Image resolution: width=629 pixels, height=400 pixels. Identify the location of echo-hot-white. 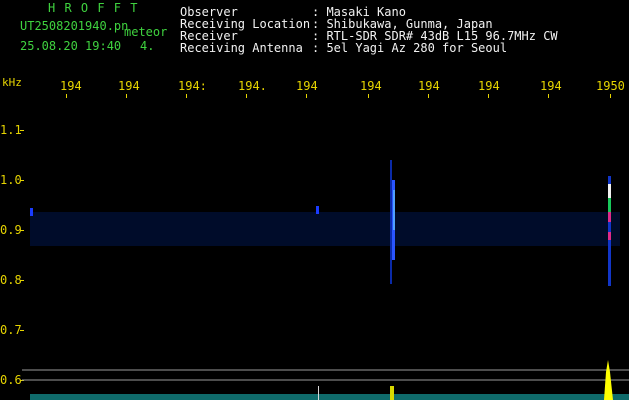
(609, 191).